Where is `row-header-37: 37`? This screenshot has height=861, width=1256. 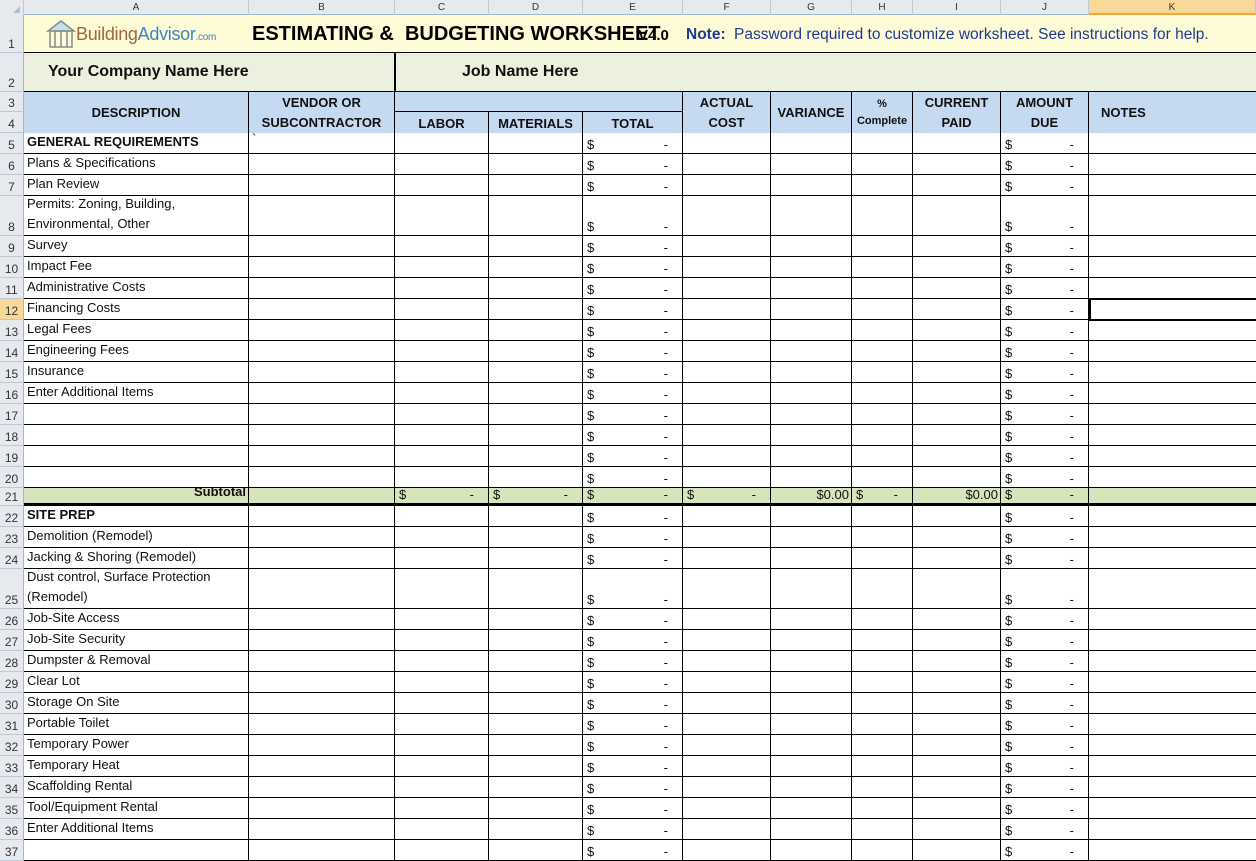 row-header-37: 37 is located at coordinates (12, 850).